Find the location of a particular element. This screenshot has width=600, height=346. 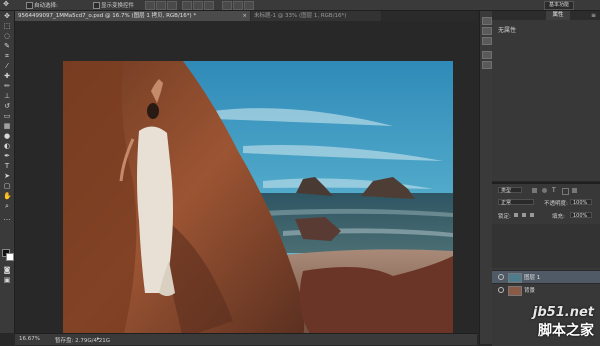

chevron-right-icon: ▸ is located at coordinates (98, 339).